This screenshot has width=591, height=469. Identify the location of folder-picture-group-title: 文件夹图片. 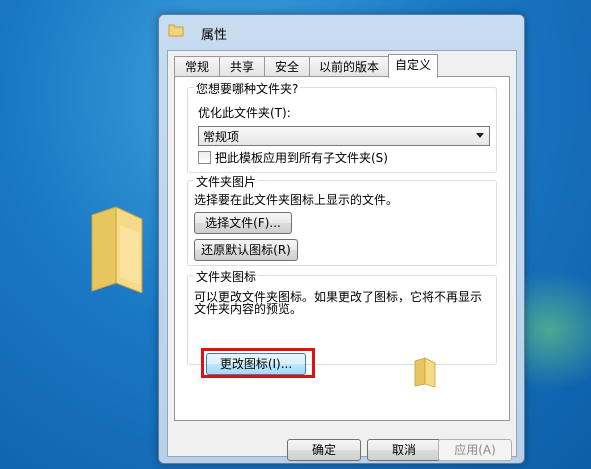
(226, 181).